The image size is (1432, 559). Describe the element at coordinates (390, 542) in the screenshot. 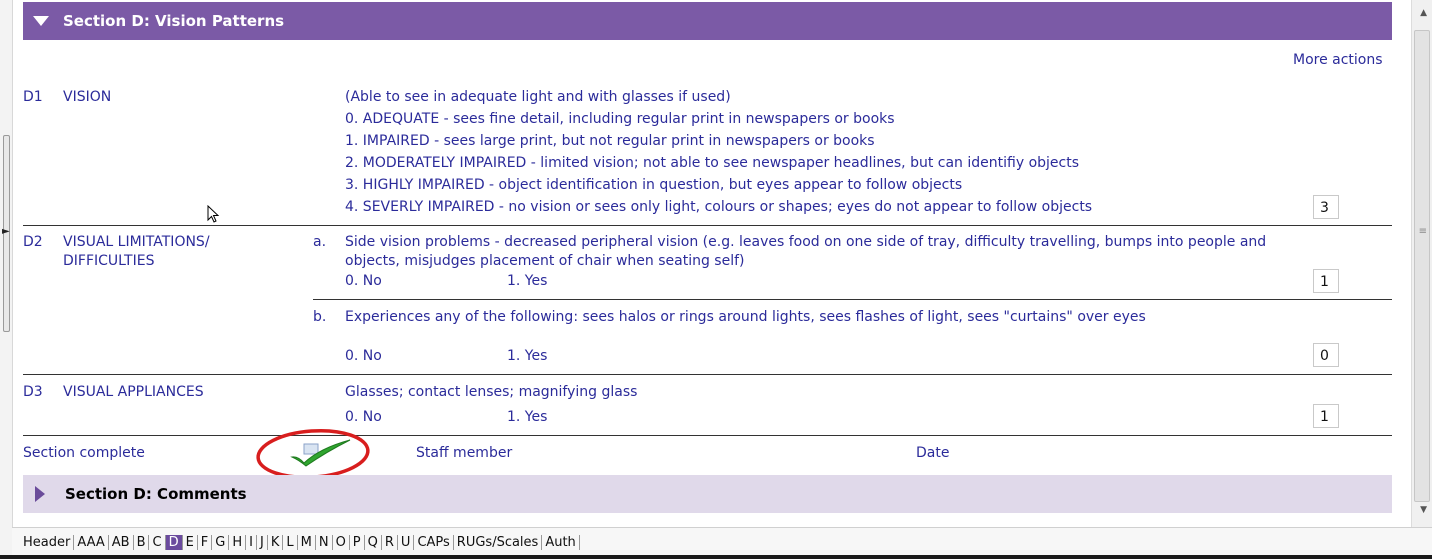

I see `tab-r: R` at that location.